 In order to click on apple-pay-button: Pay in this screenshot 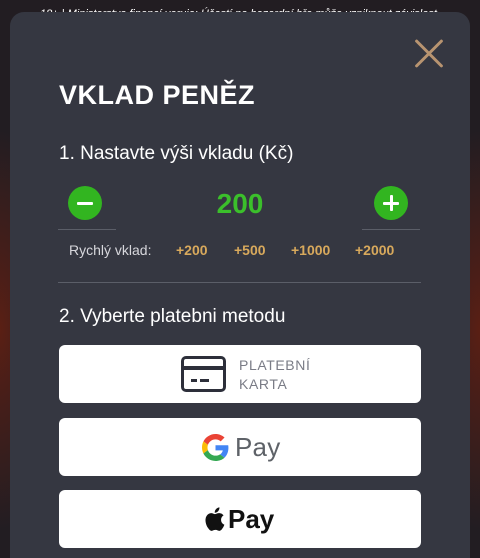, I will do `click(240, 519)`.